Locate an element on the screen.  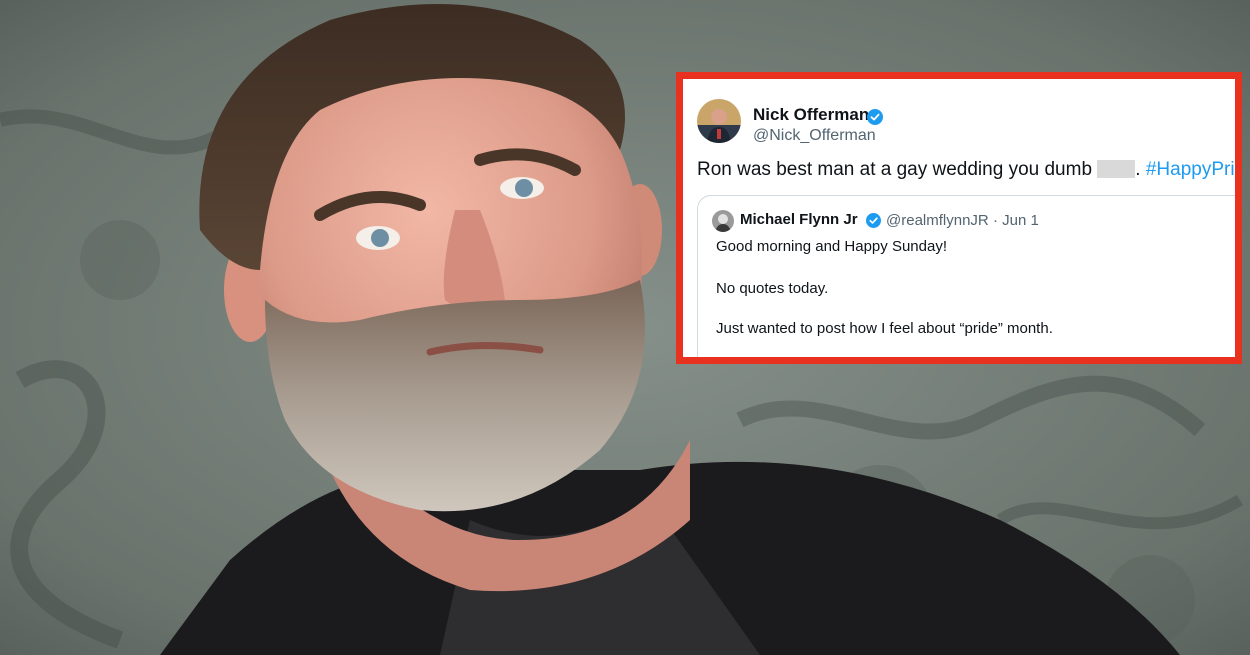
author-name: Nick Offerman is located at coordinates (811, 115).